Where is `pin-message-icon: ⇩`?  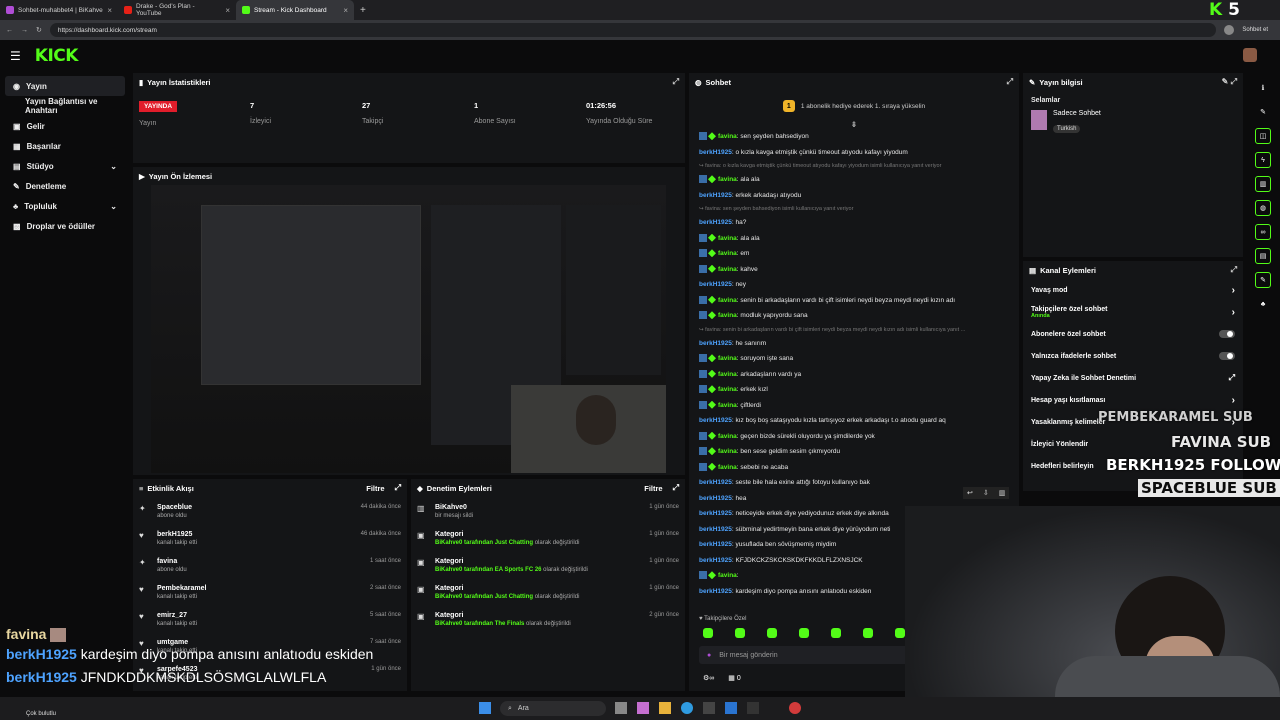
pin-message-icon: ⇩ is located at coordinates (986, 493).